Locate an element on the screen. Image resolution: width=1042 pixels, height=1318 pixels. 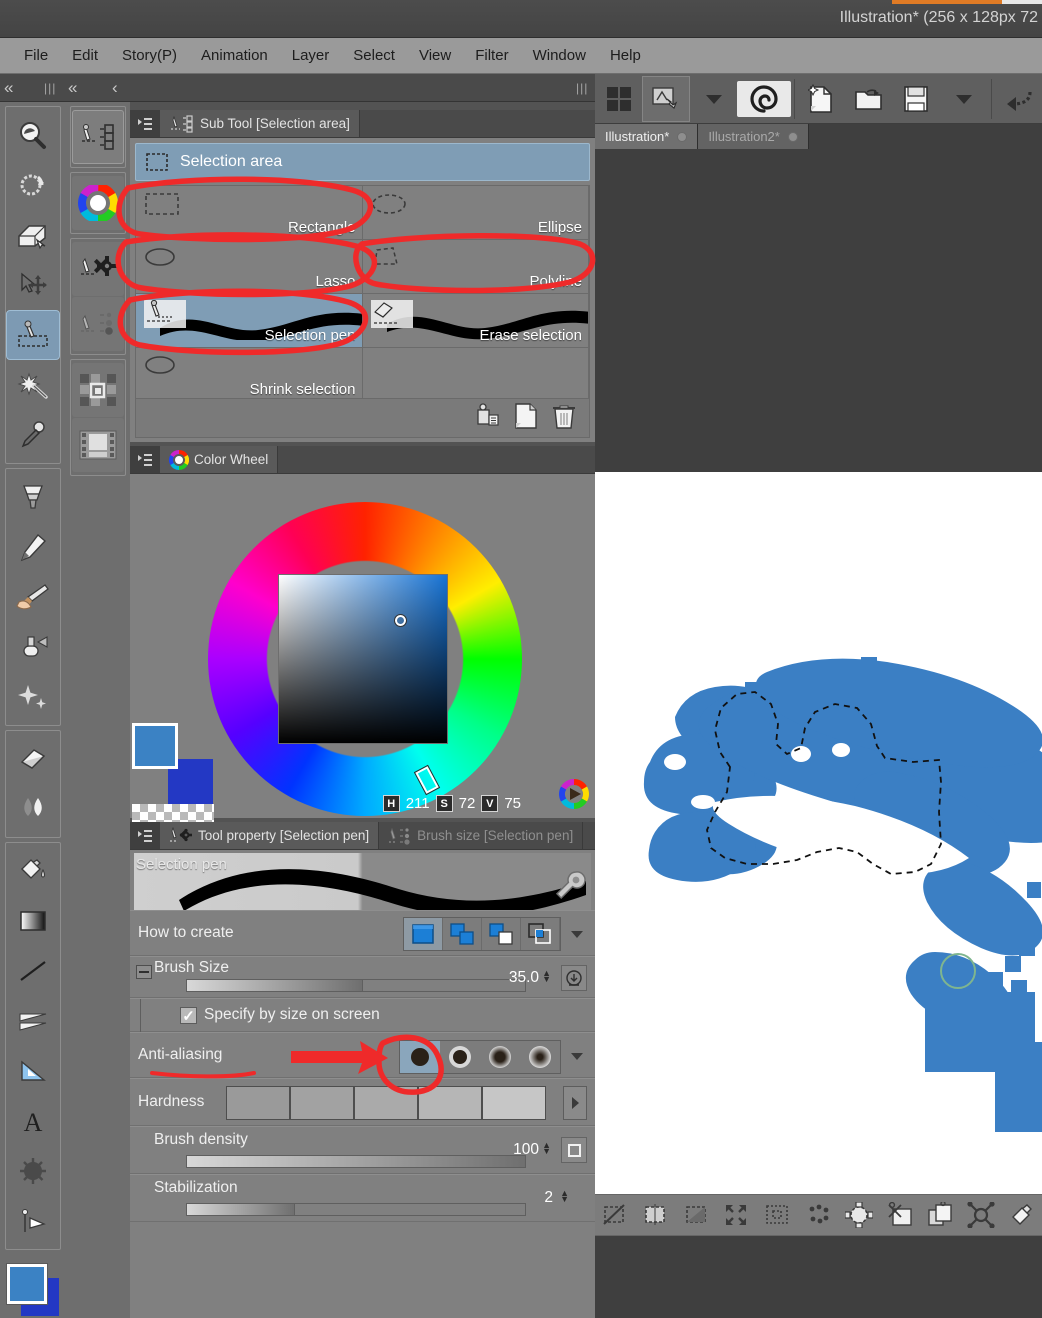
intersect-selection-mode is located at coordinates (540, 934).